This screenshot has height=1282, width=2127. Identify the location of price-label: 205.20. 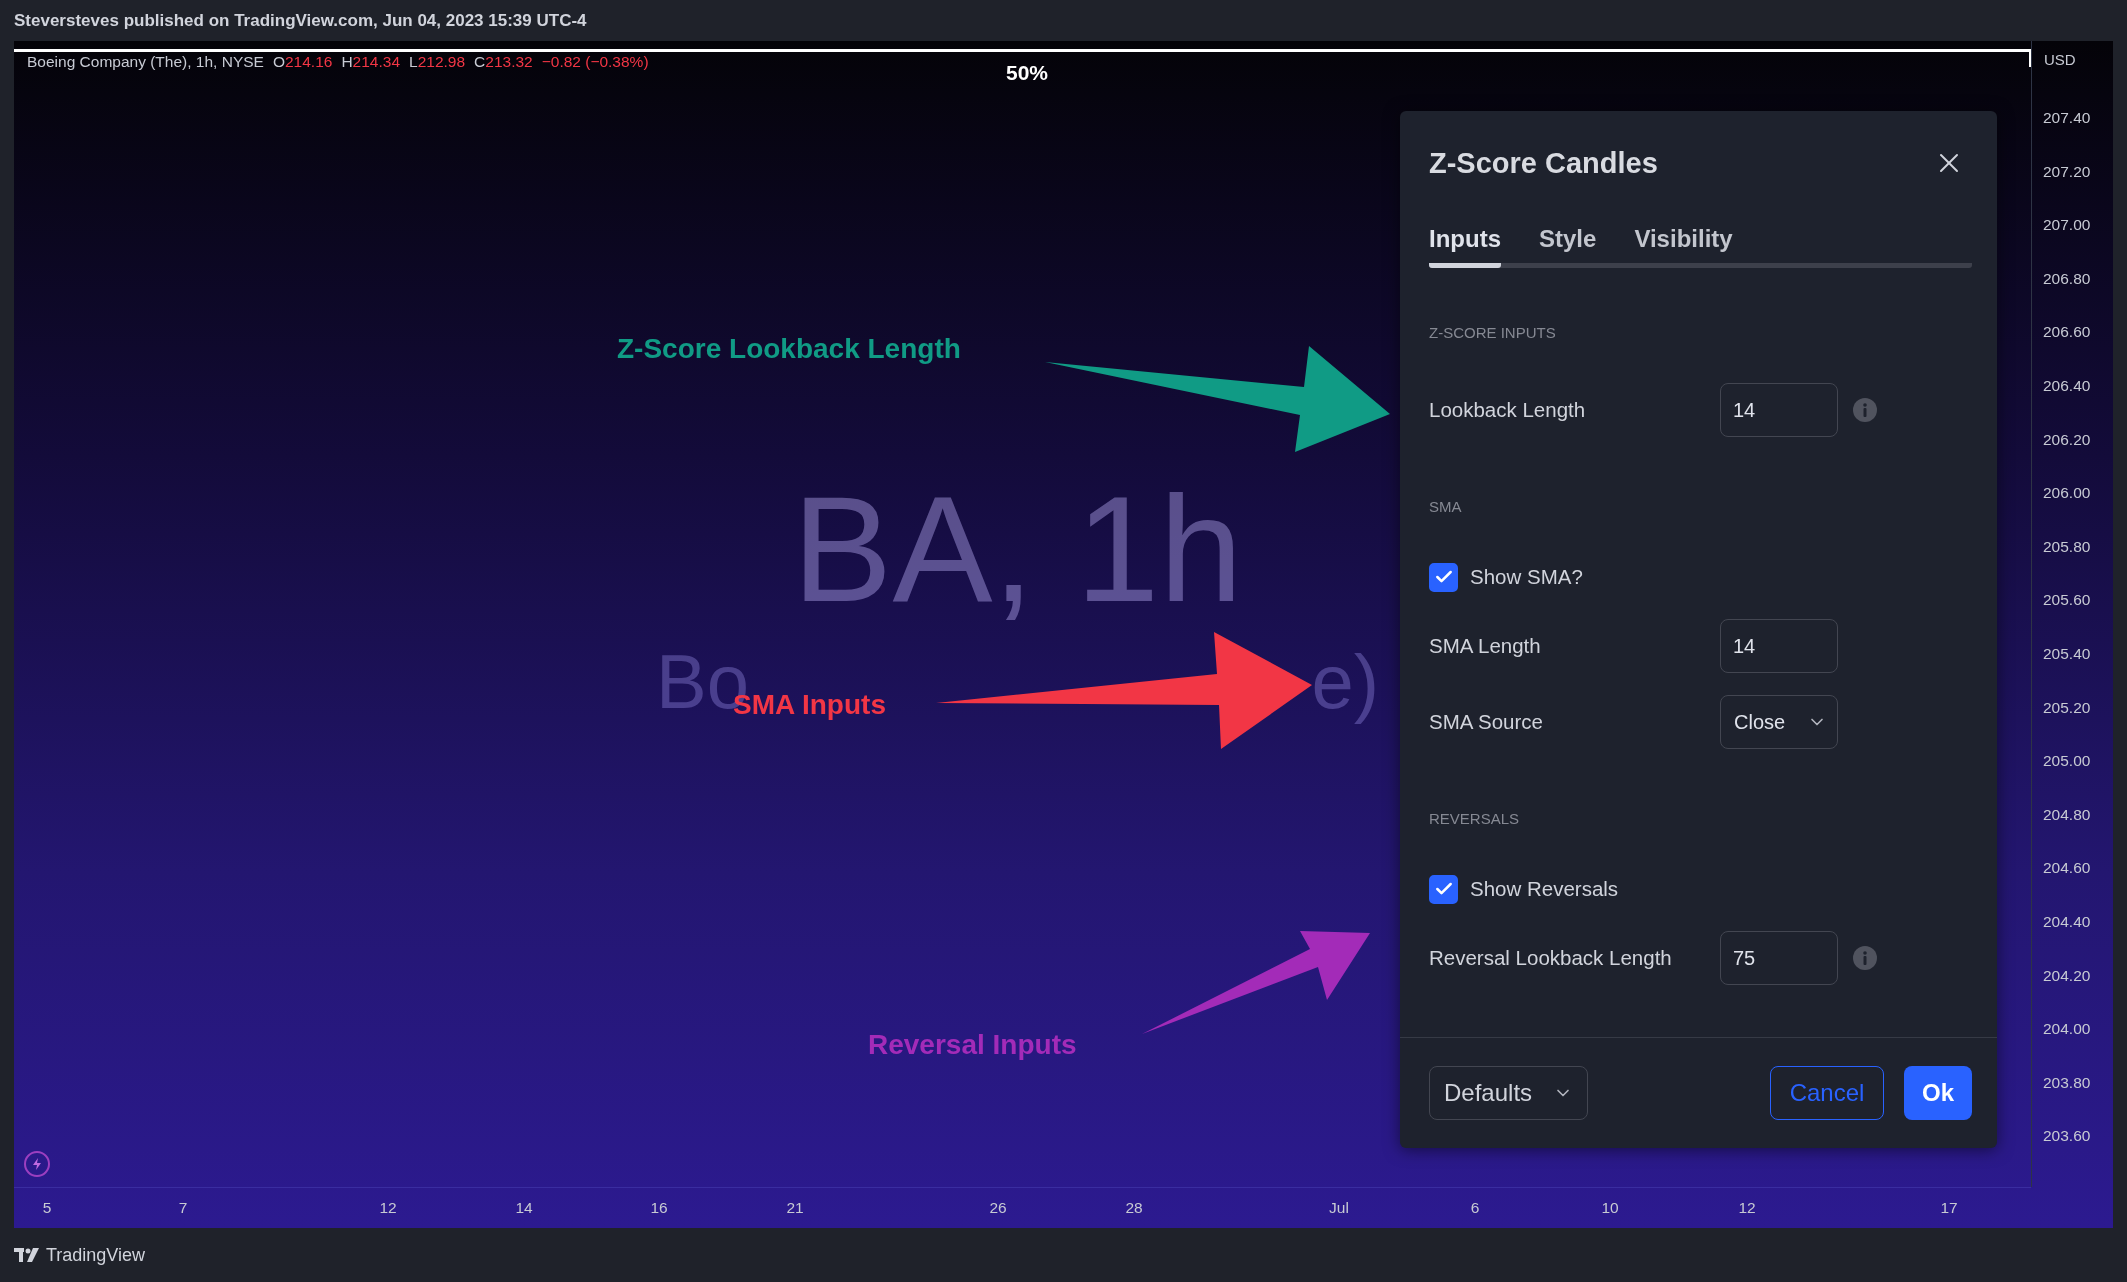
(2067, 707).